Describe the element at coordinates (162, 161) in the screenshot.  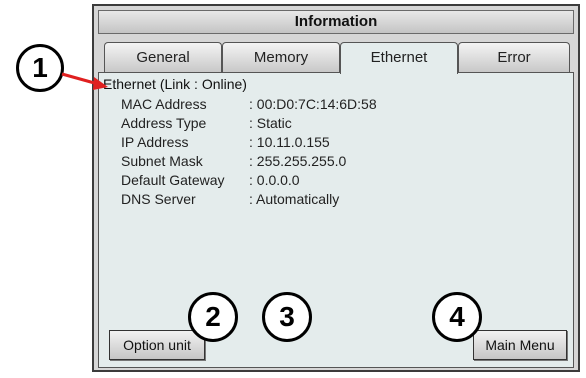
I see `info-label: Subnet Mask` at that location.